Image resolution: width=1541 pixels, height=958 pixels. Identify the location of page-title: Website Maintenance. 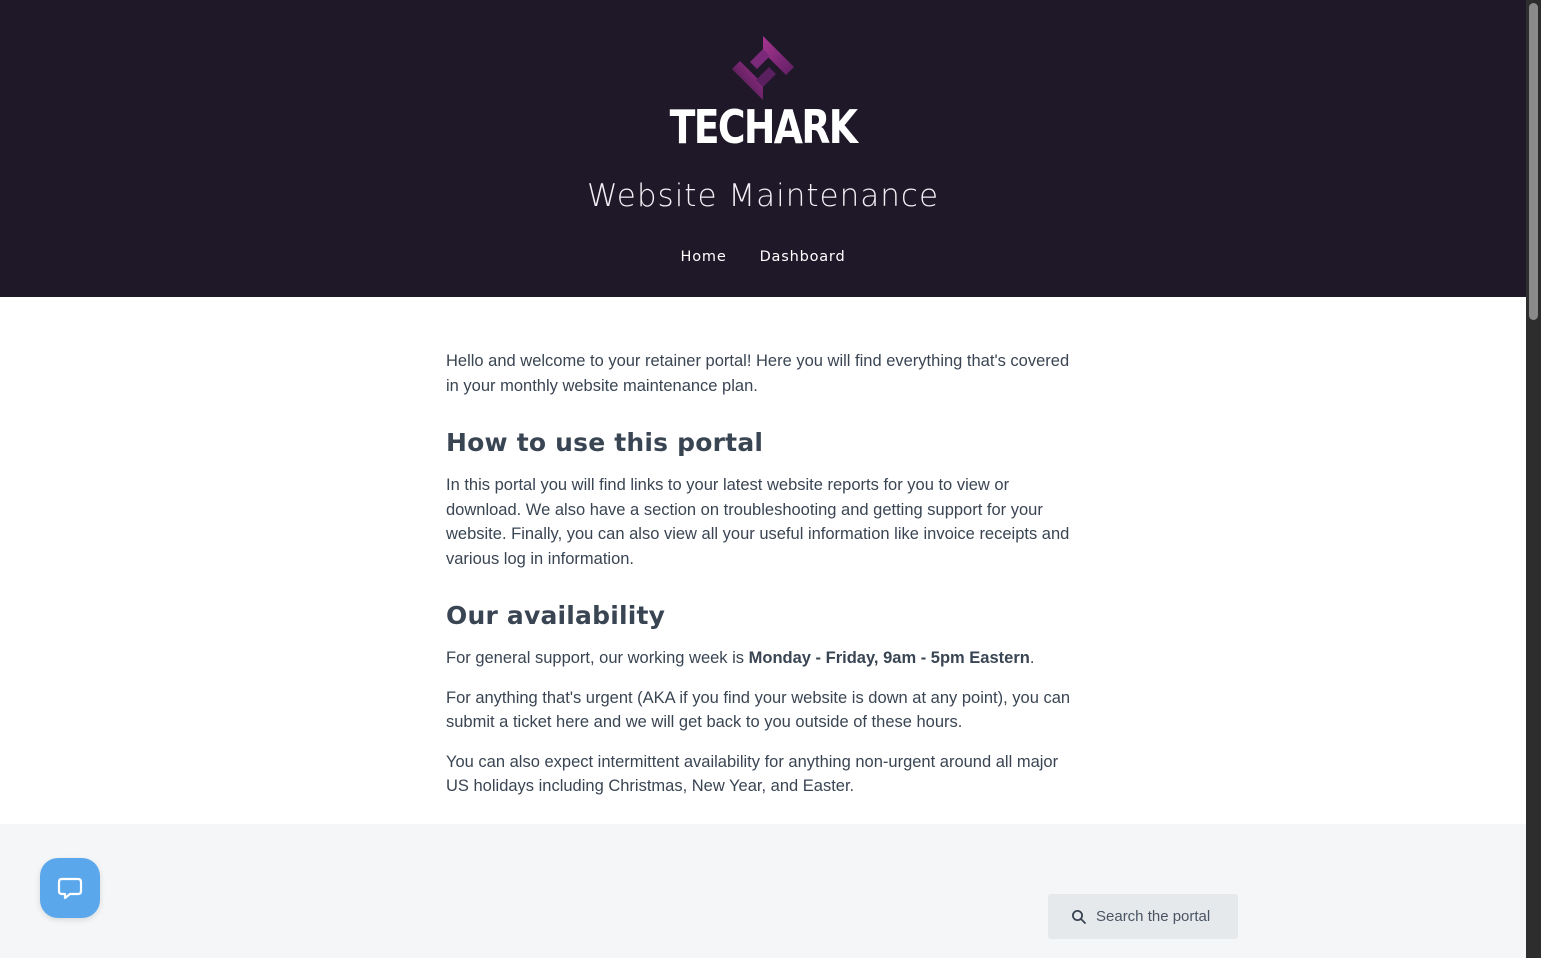
(763, 196).